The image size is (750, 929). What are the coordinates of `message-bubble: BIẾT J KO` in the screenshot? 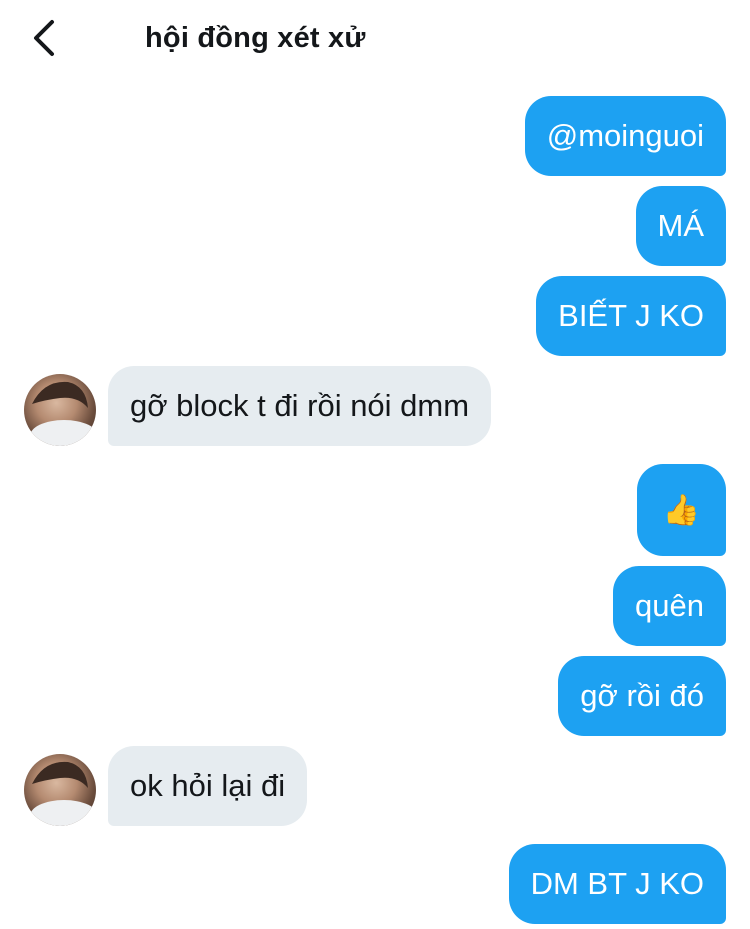 It's located at (631, 316).